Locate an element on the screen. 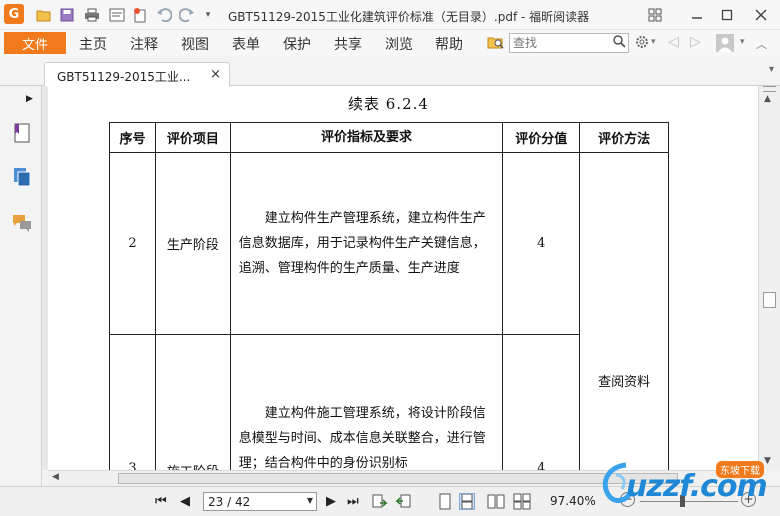 Image resolution: width=780 pixels, height=516 pixels. next-page-icon: ▶ is located at coordinates (331, 501).